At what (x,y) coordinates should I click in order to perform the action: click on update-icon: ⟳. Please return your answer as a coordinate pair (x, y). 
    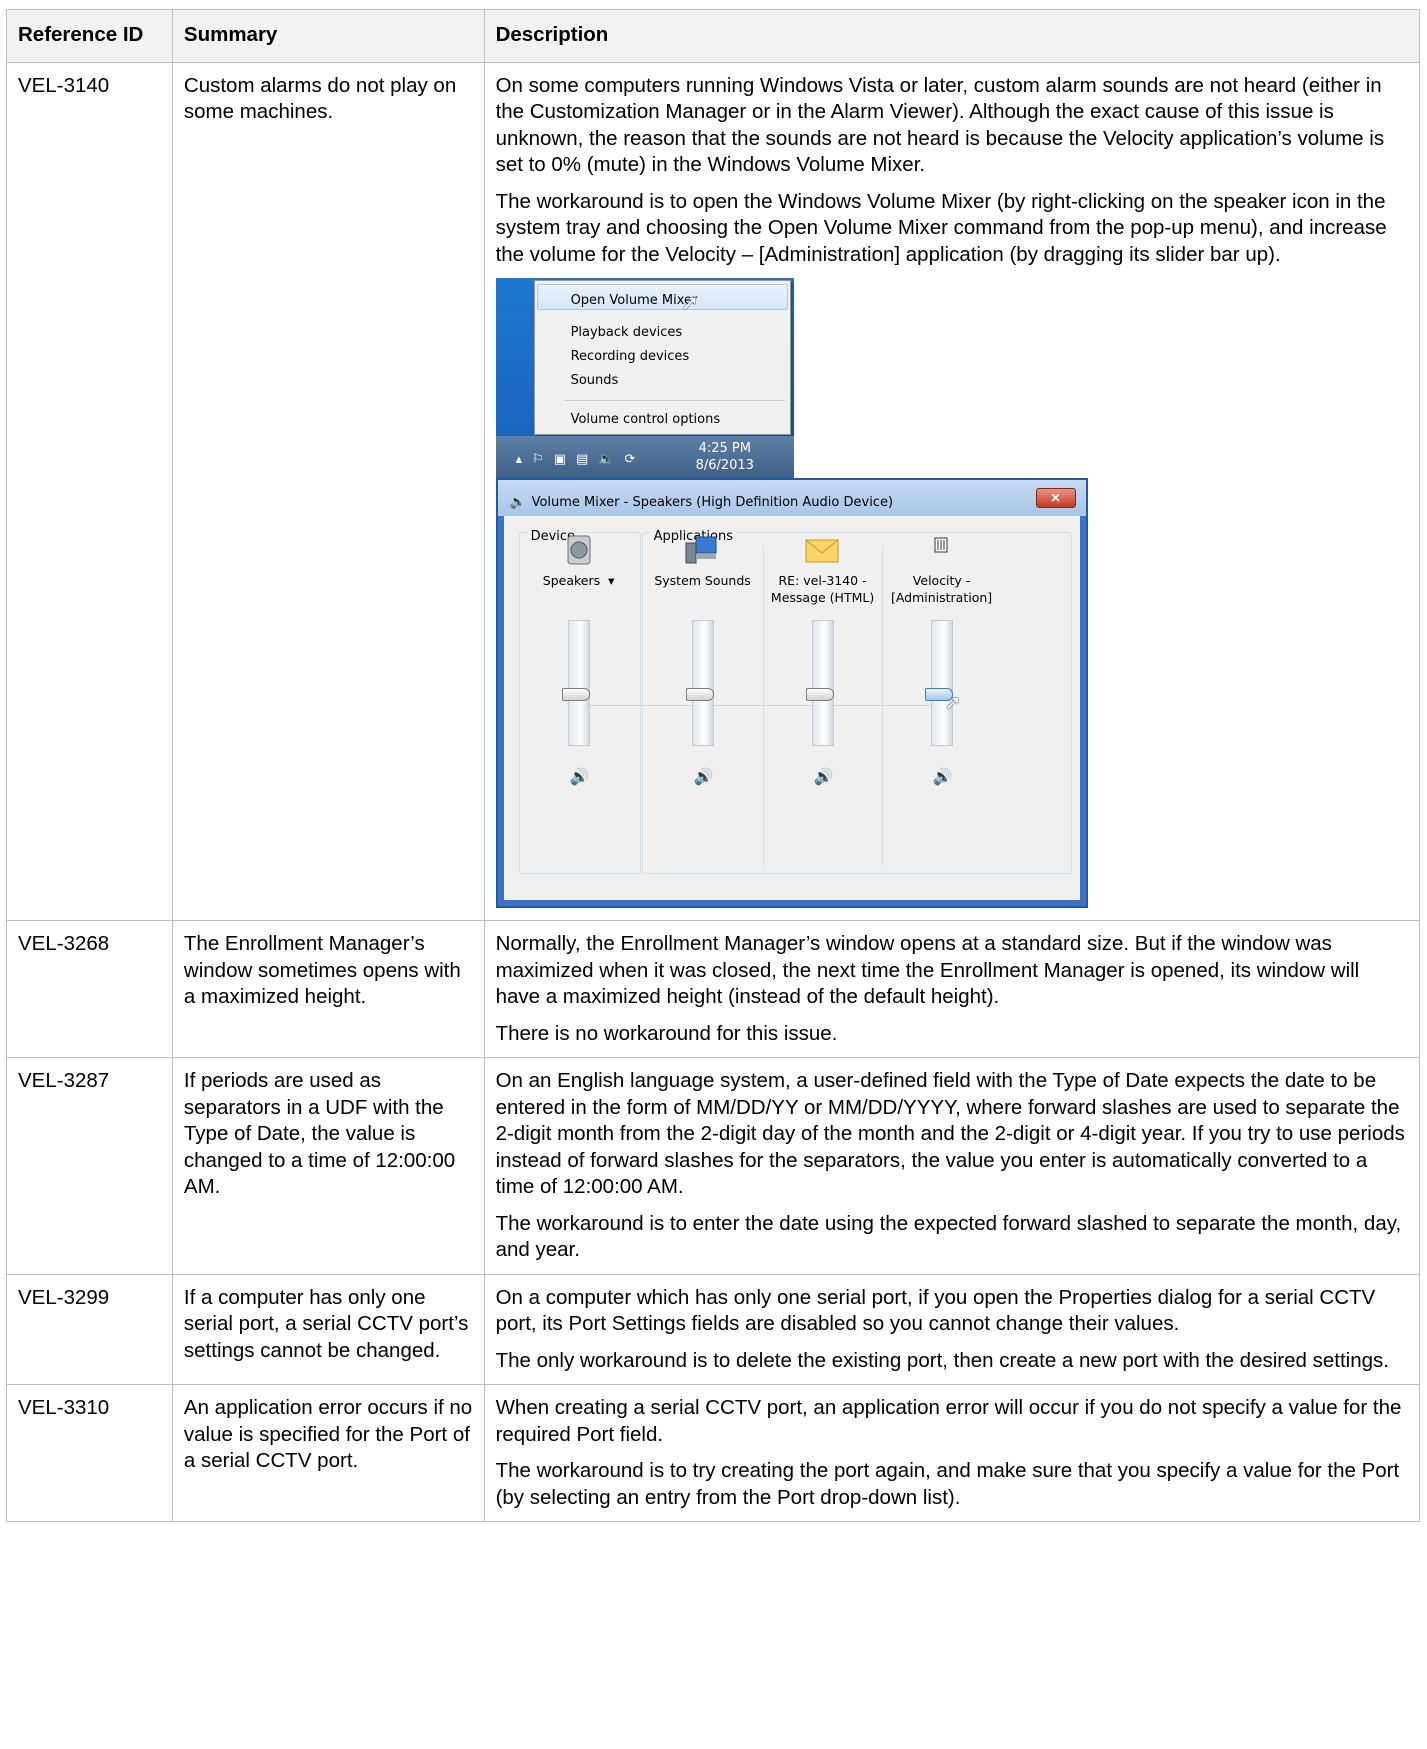
    Looking at the image, I should click on (635, 459).